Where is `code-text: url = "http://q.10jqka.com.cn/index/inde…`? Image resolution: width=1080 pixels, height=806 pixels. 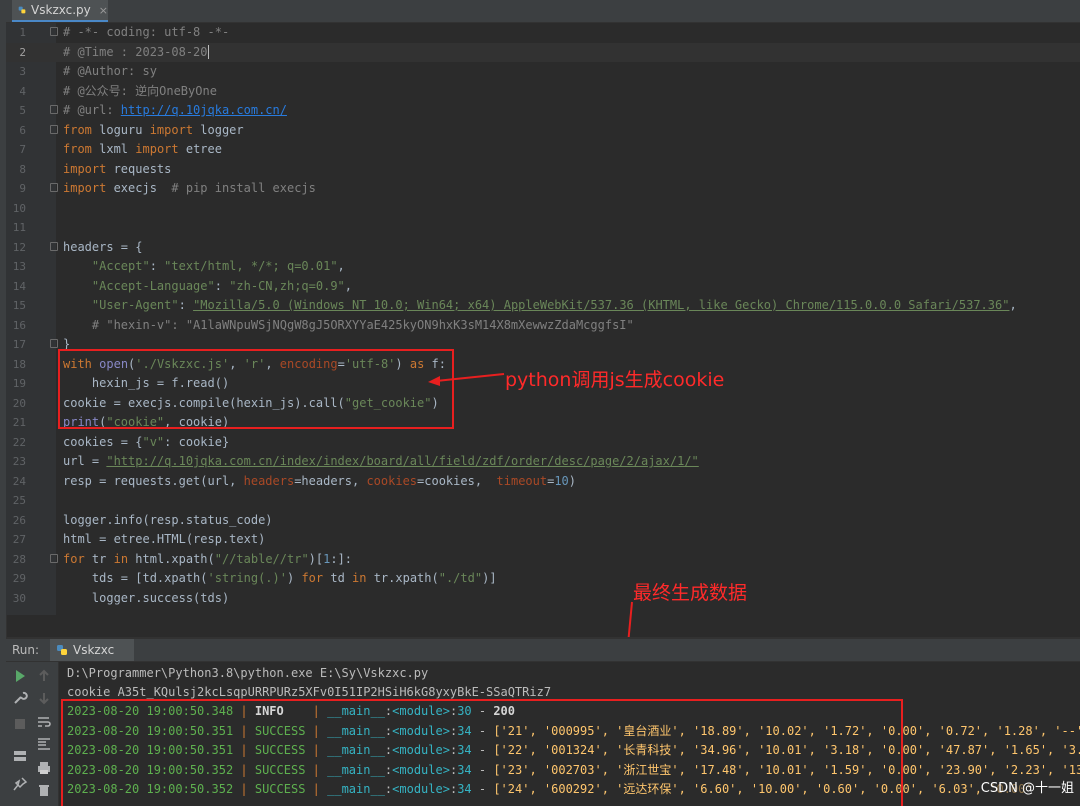
code-text: url = "http://q.10jqka.com.cn/index/inde… is located at coordinates (381, 461).